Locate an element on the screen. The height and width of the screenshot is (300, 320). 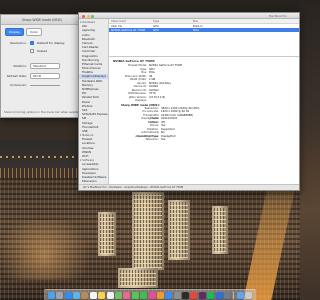
column-header-type: Type is located at coordinates (171, 21).